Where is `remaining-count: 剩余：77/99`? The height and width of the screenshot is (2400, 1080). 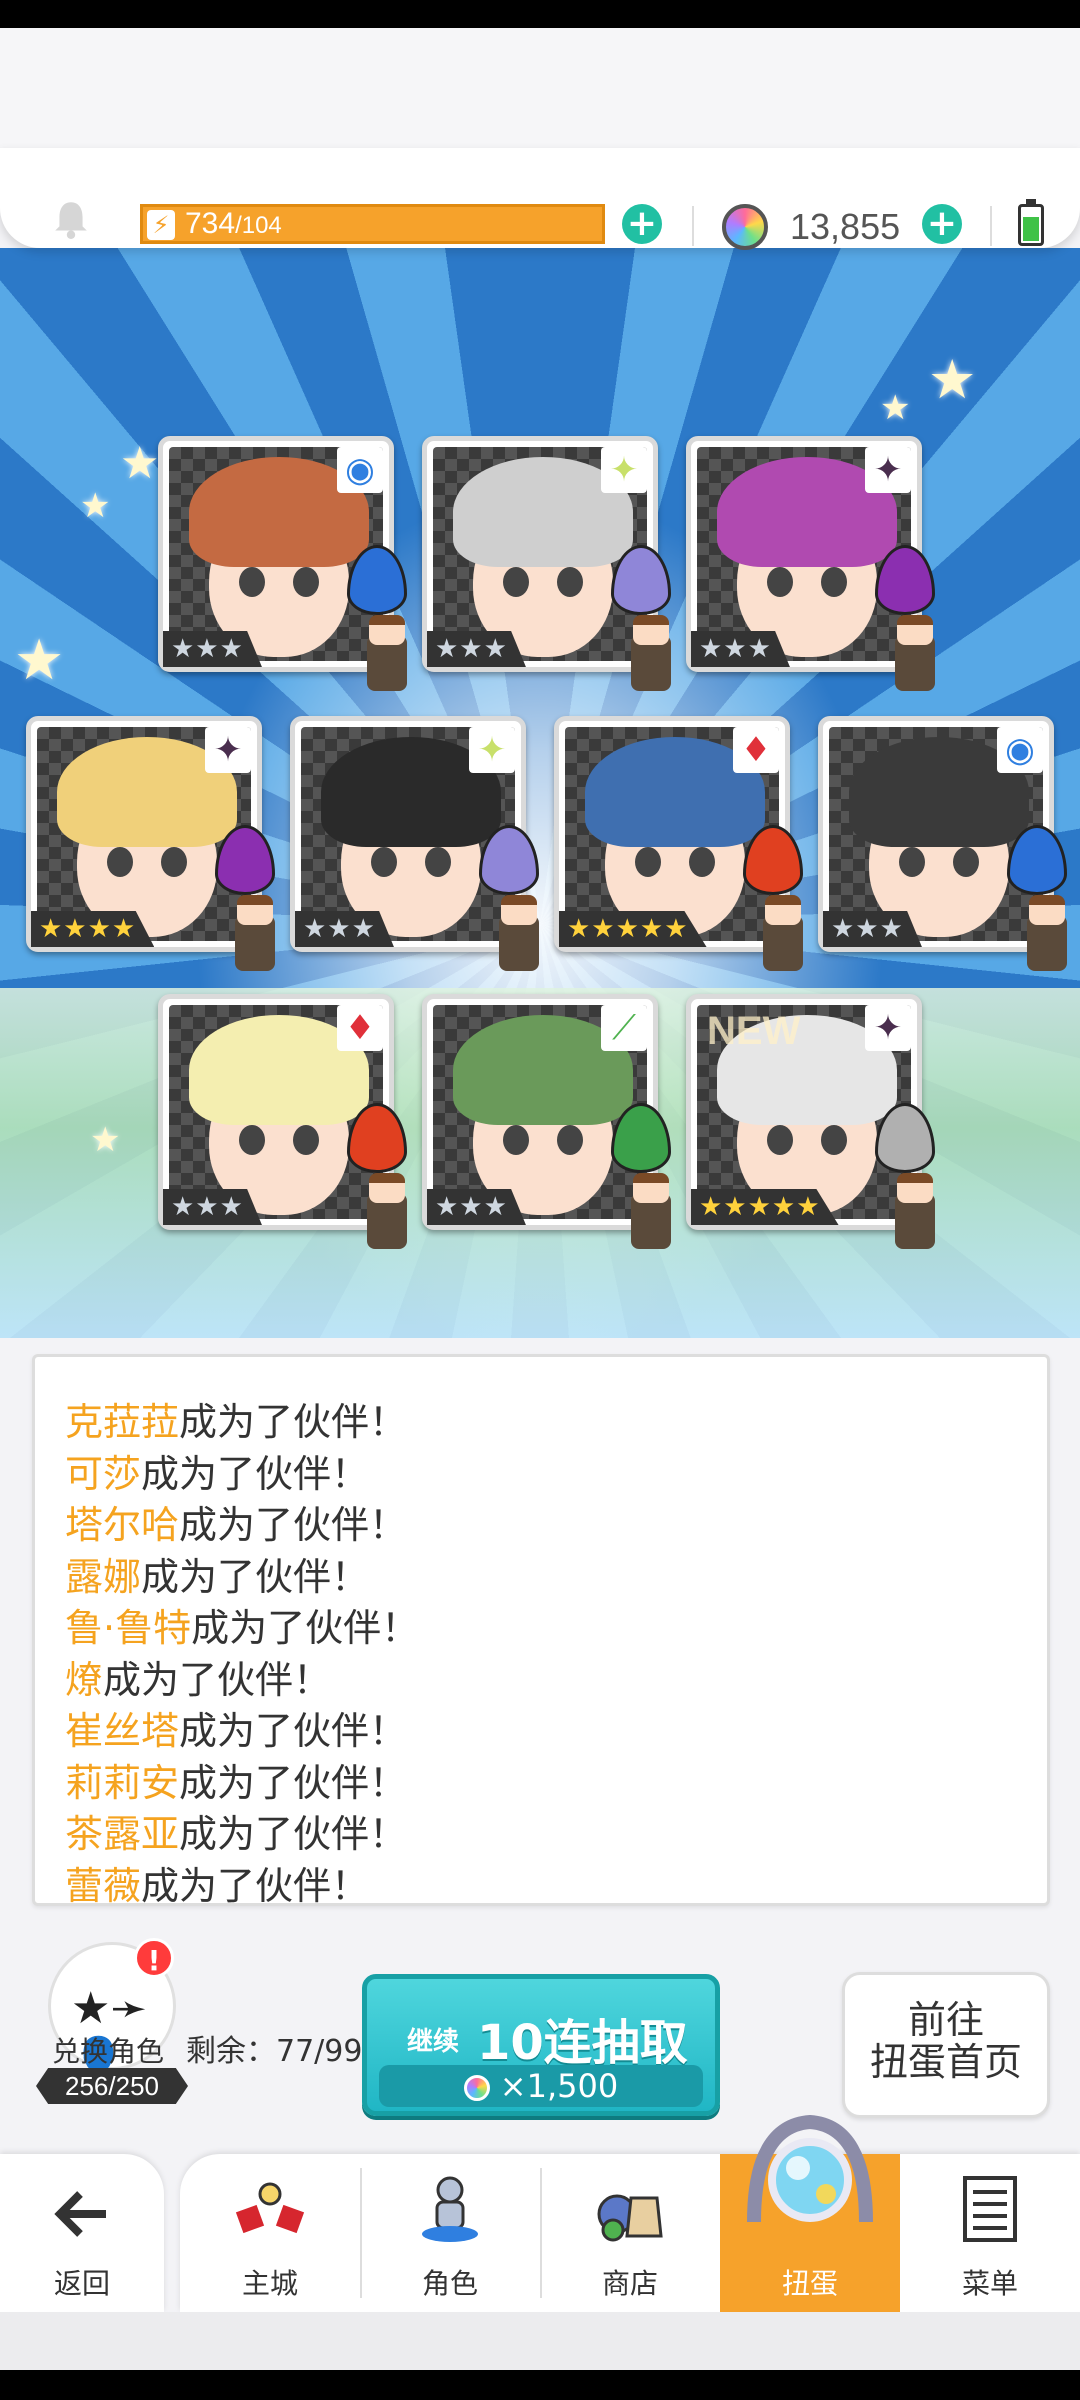 remaining-count: 剩余：77/99 is located at coordinates (274, 2051).